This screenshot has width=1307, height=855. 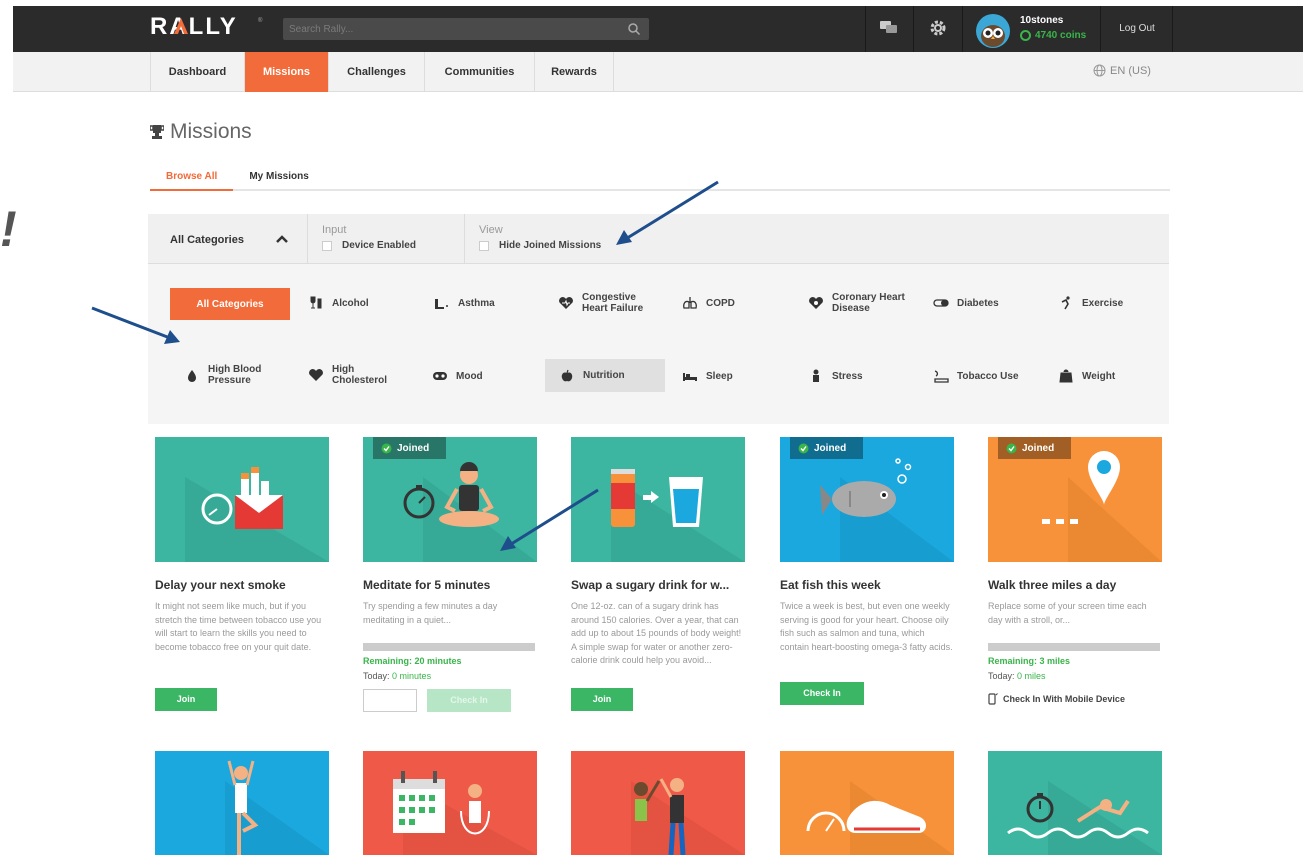 I want to click on hide-joined-label: Hide Joined Missions, so click(x=550, y=245).